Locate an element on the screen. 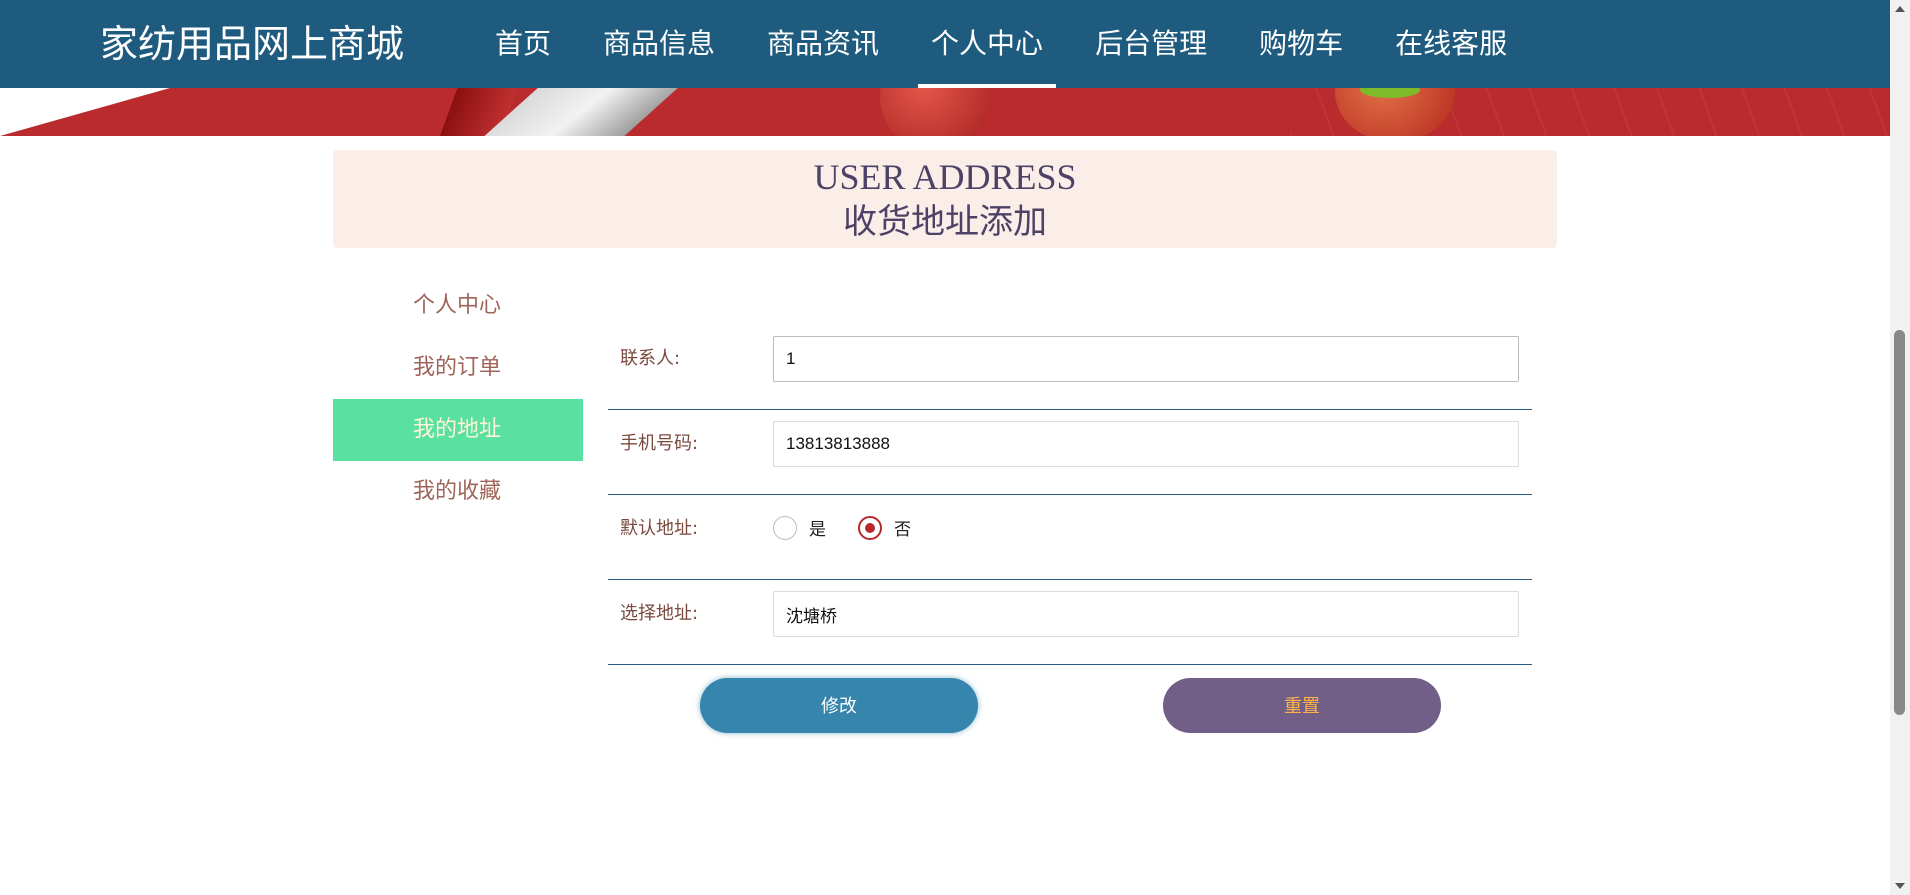 The width and height of the screenshot is (1910, 895). form-row-address: 选择地址: is located at coordinates (1070, 622).